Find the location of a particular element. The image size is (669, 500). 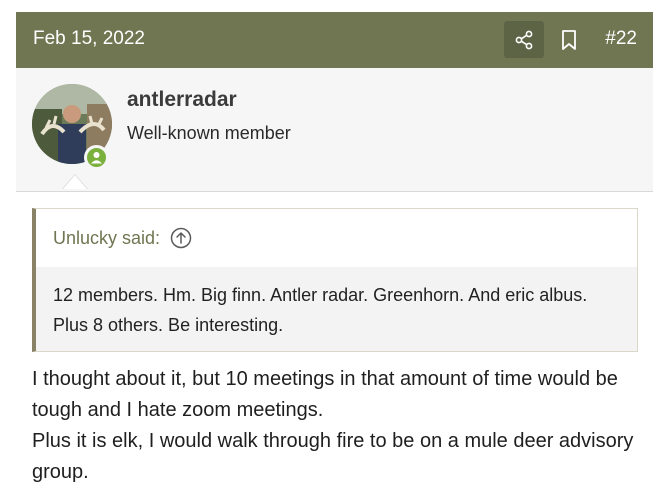

arrow-up-circle-icon is located at coordinates (181, 238).